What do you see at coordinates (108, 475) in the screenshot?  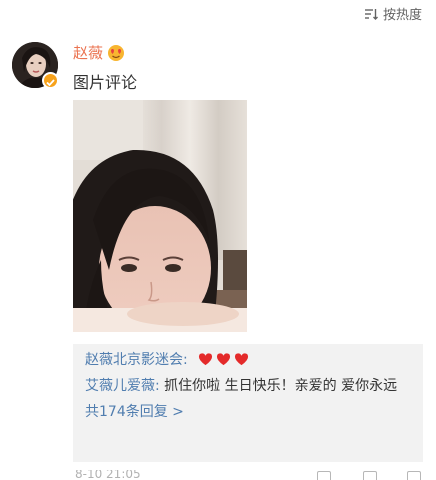 I see `timestamp: 8-10 21:05` at bounding box center [108, 475].